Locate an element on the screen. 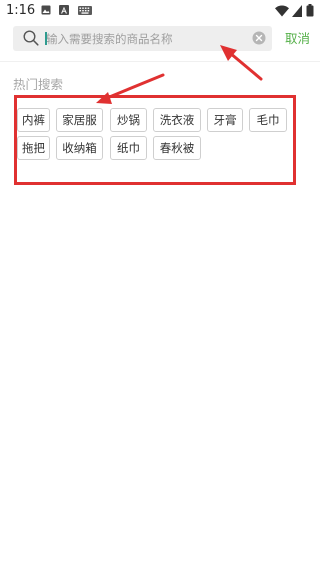  keyboard-icon is located at coordinates (85, 10).